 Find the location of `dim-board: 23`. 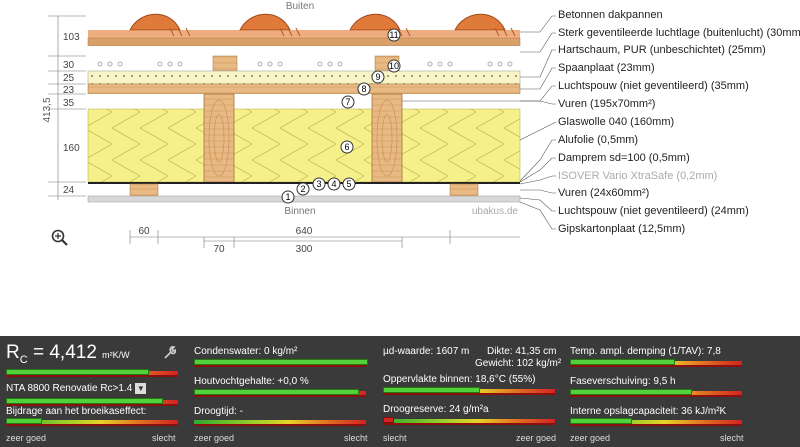

dim-board: 23 is located at coordinates (69, 90).